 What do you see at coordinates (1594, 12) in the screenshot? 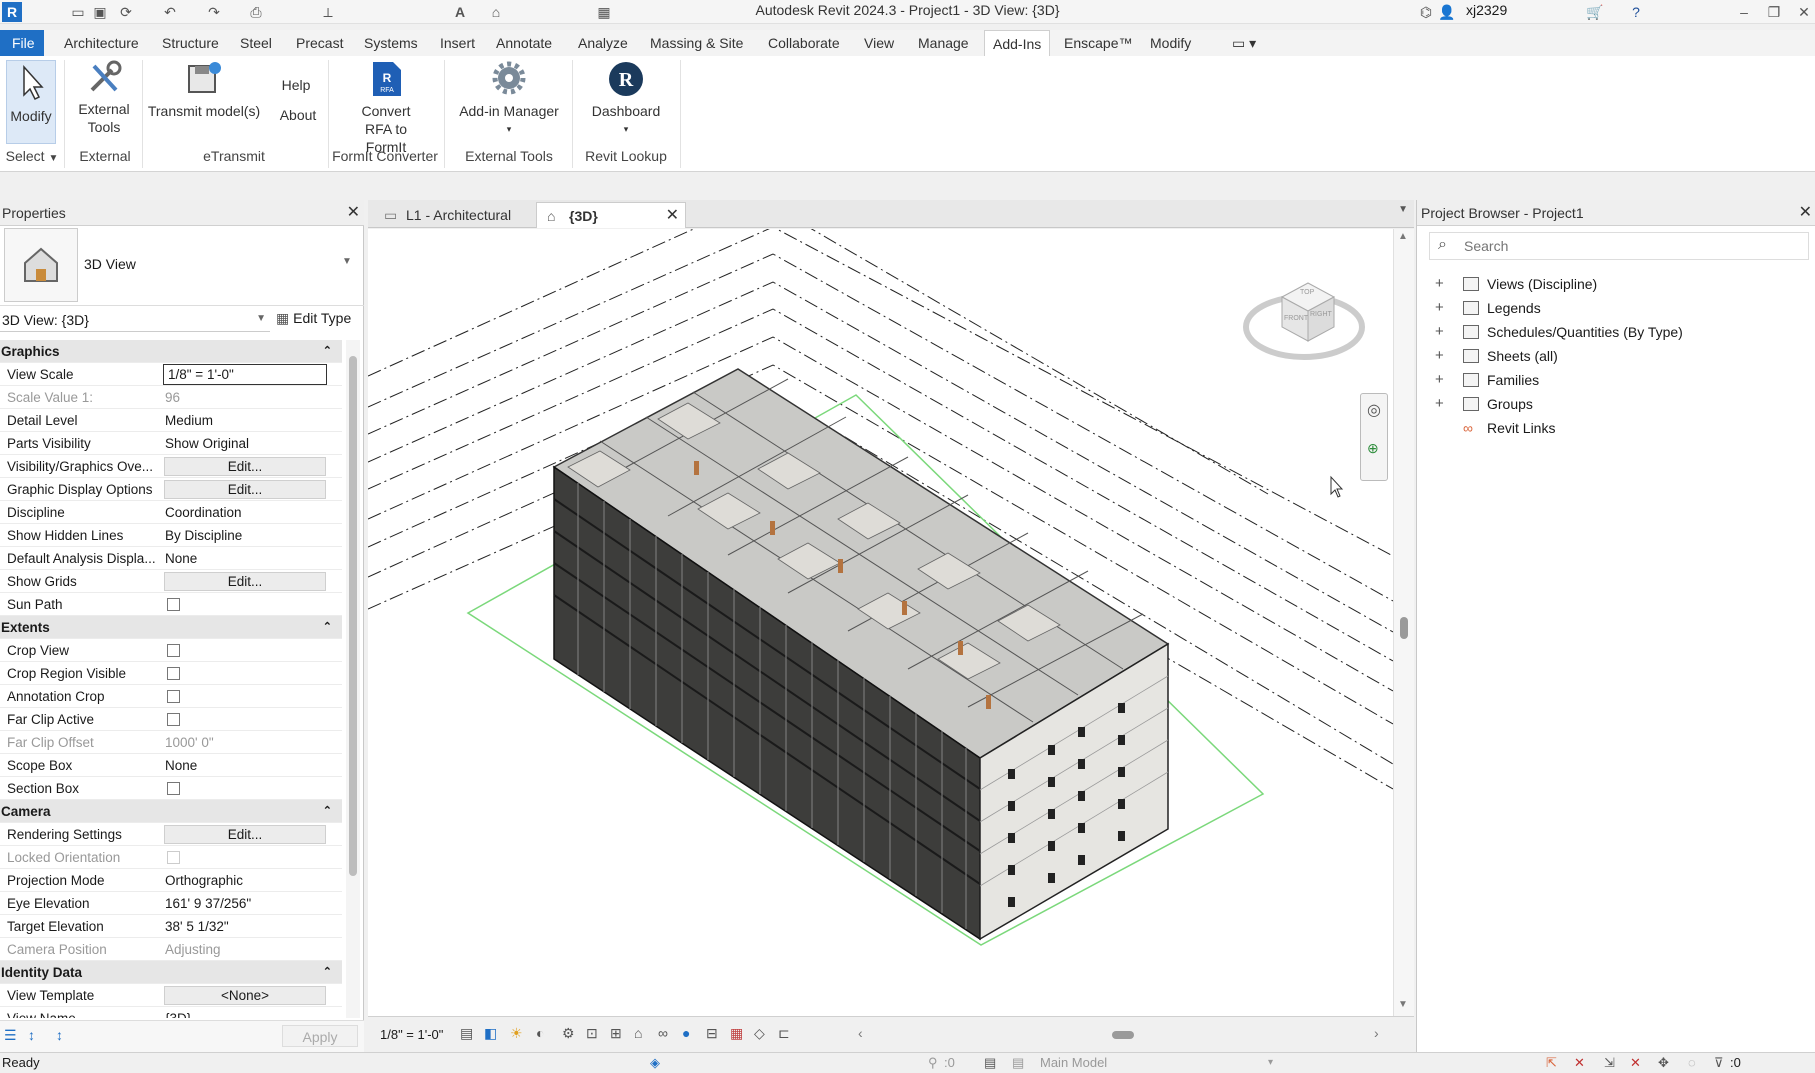
I see `cart-icon: 🛒` at bounding box center [1594, 12].